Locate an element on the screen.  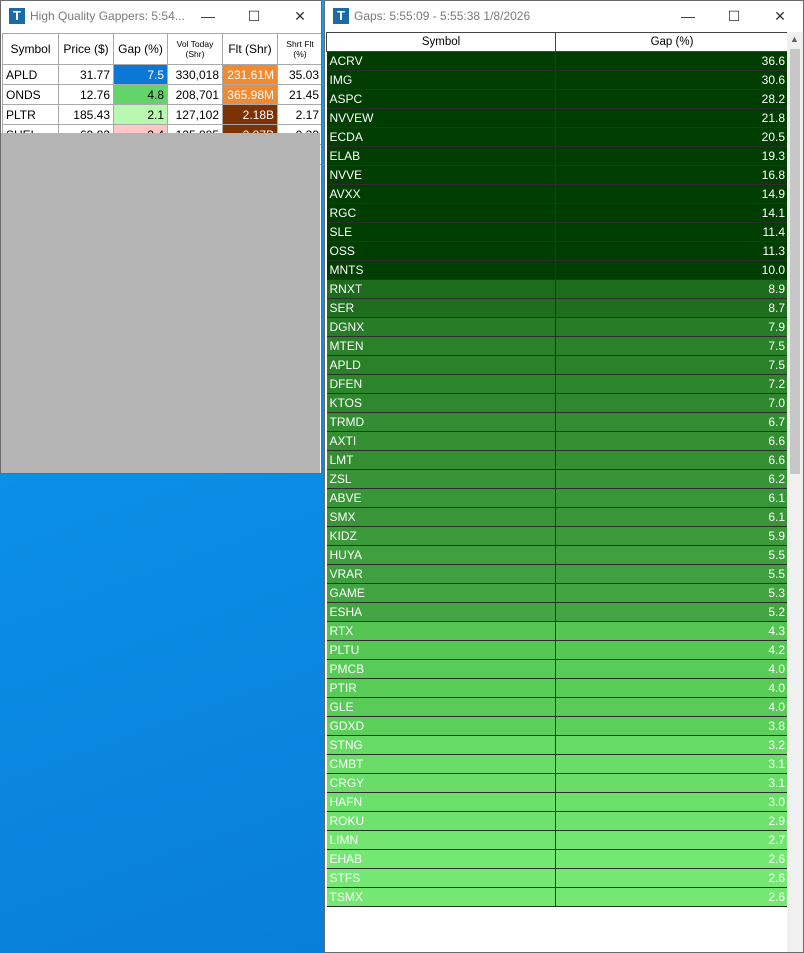
cell-symbol: ECDA is located at coordinates (441, 137).